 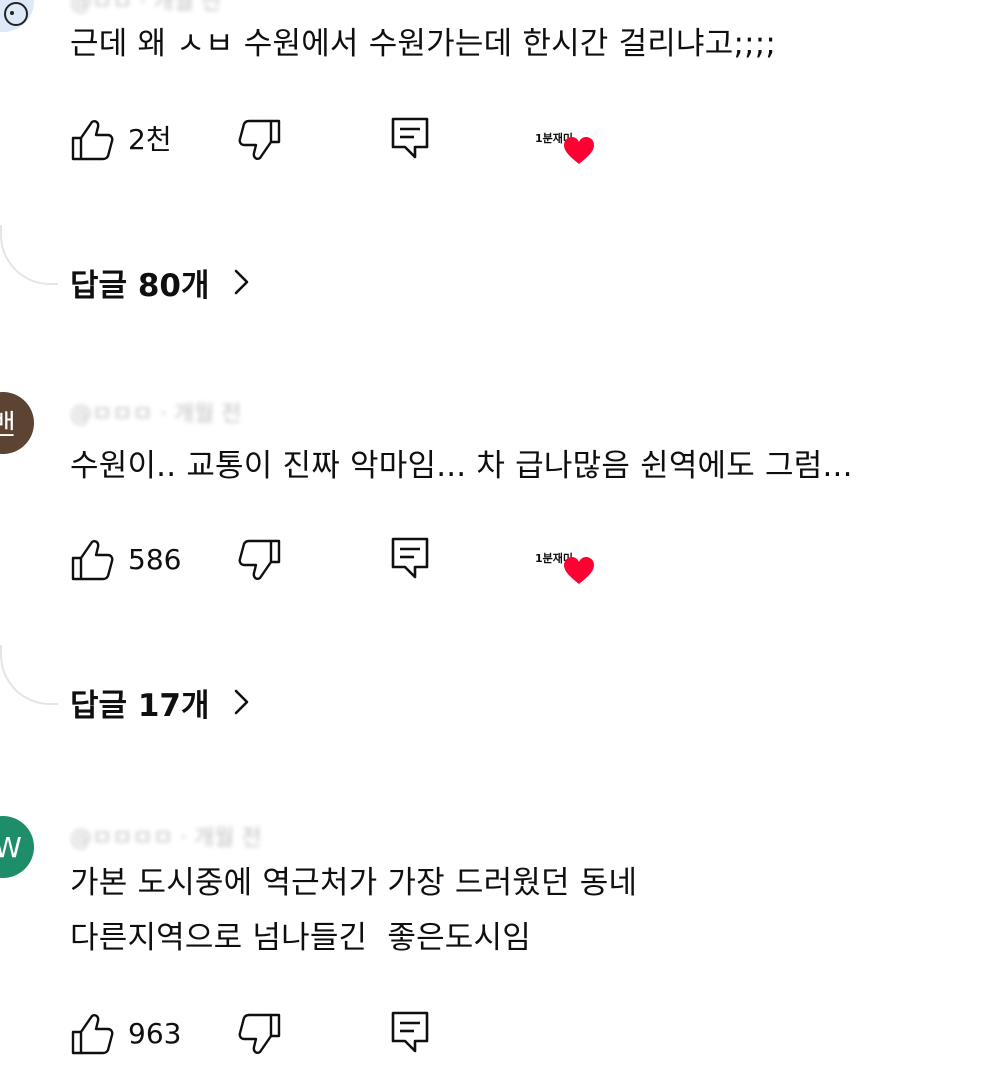 What do you see at coordinates (140, 705) in the screenshot?
I see `replies-count: 답글 17개` at bounding box center [140, 705].